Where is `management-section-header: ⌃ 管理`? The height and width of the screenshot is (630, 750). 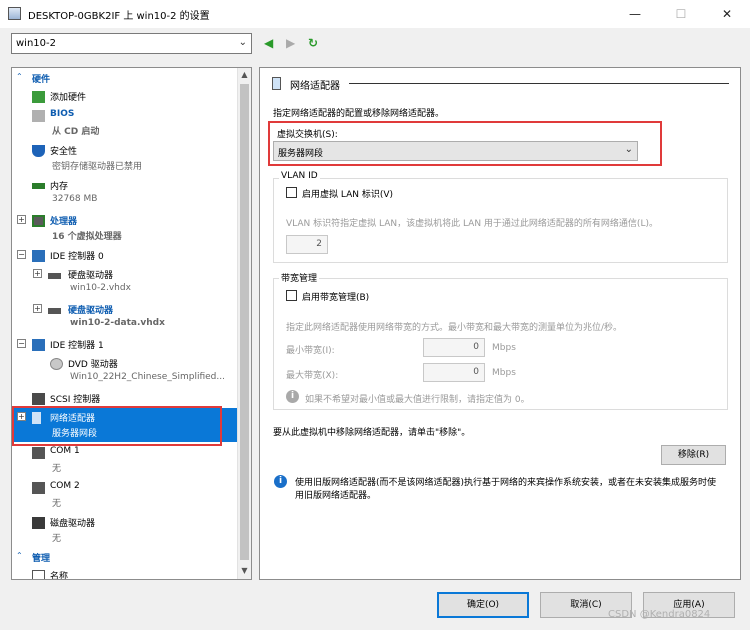
management-section-header: ⌃ 管理 is located at coordinates (125, 557).